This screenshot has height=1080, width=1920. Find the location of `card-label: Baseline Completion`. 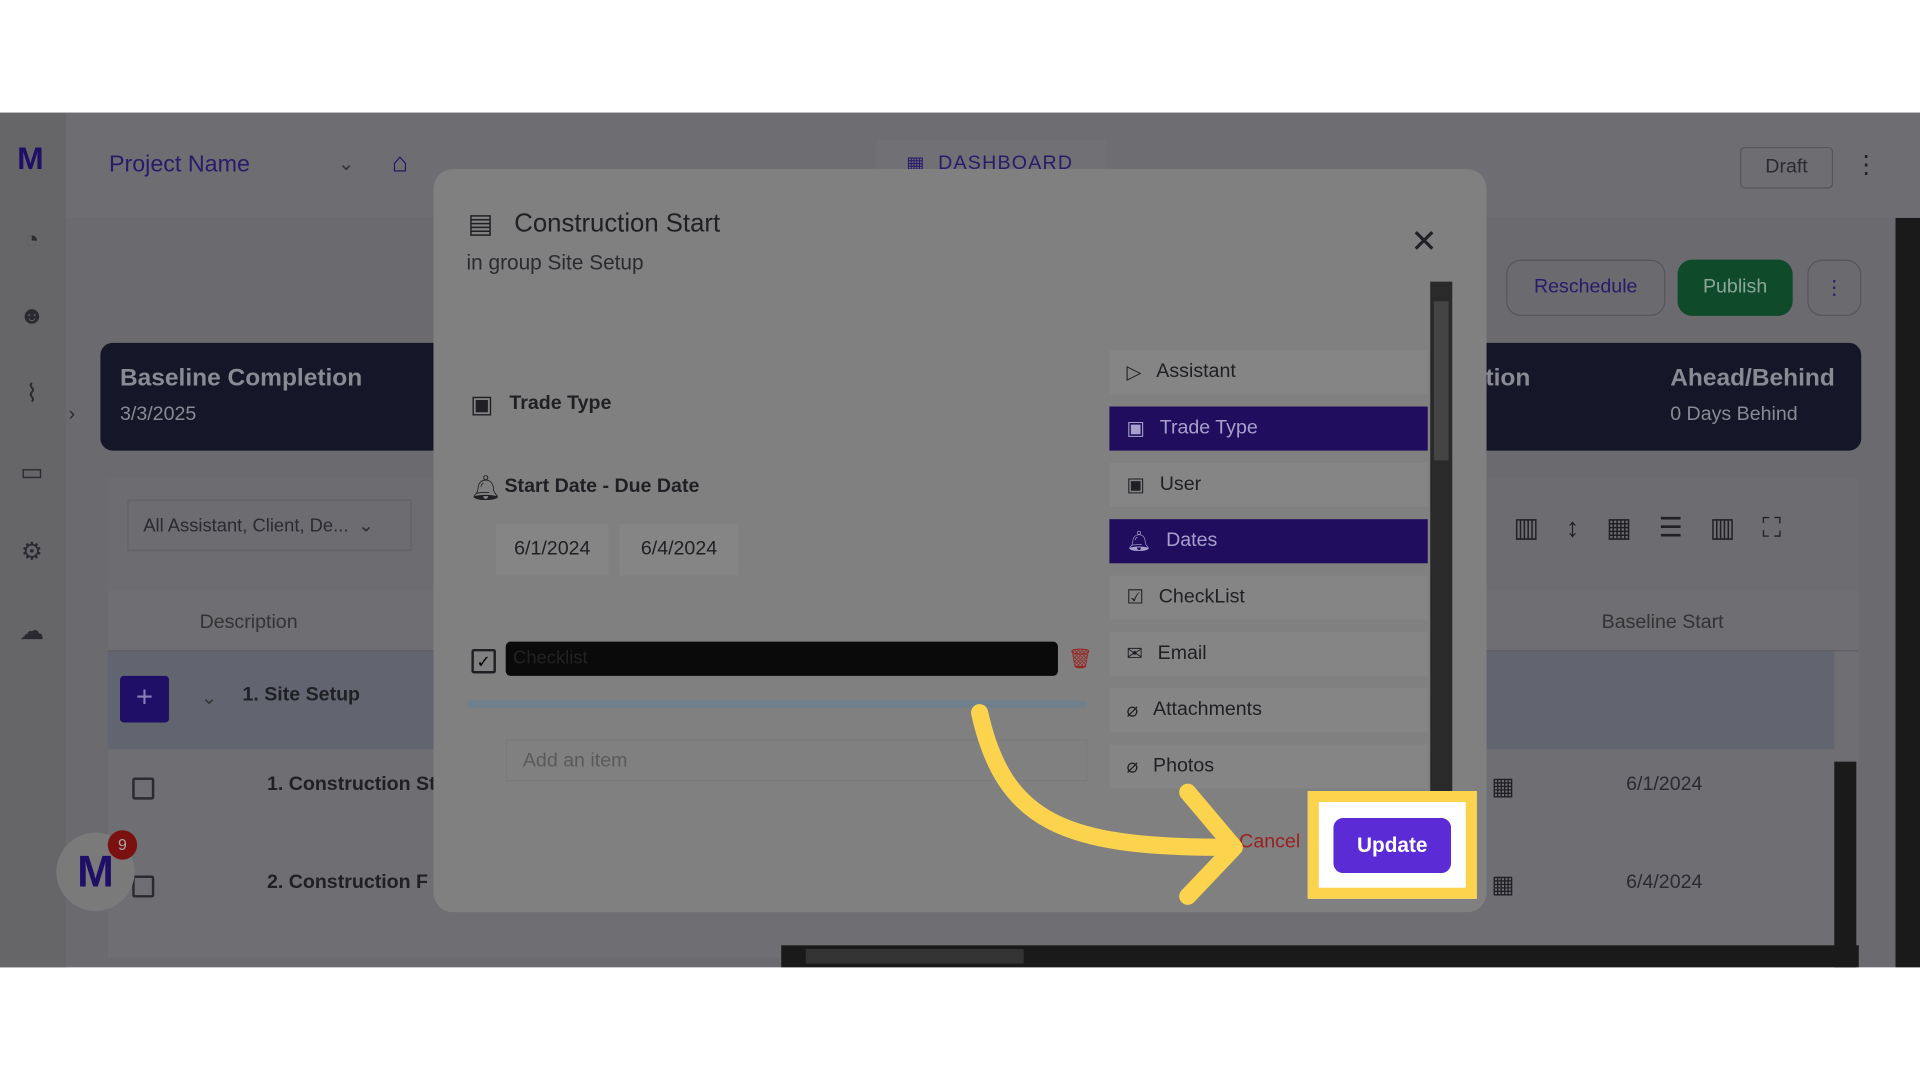

card-label: Baseline Completion is located at coordinates (241, 378).